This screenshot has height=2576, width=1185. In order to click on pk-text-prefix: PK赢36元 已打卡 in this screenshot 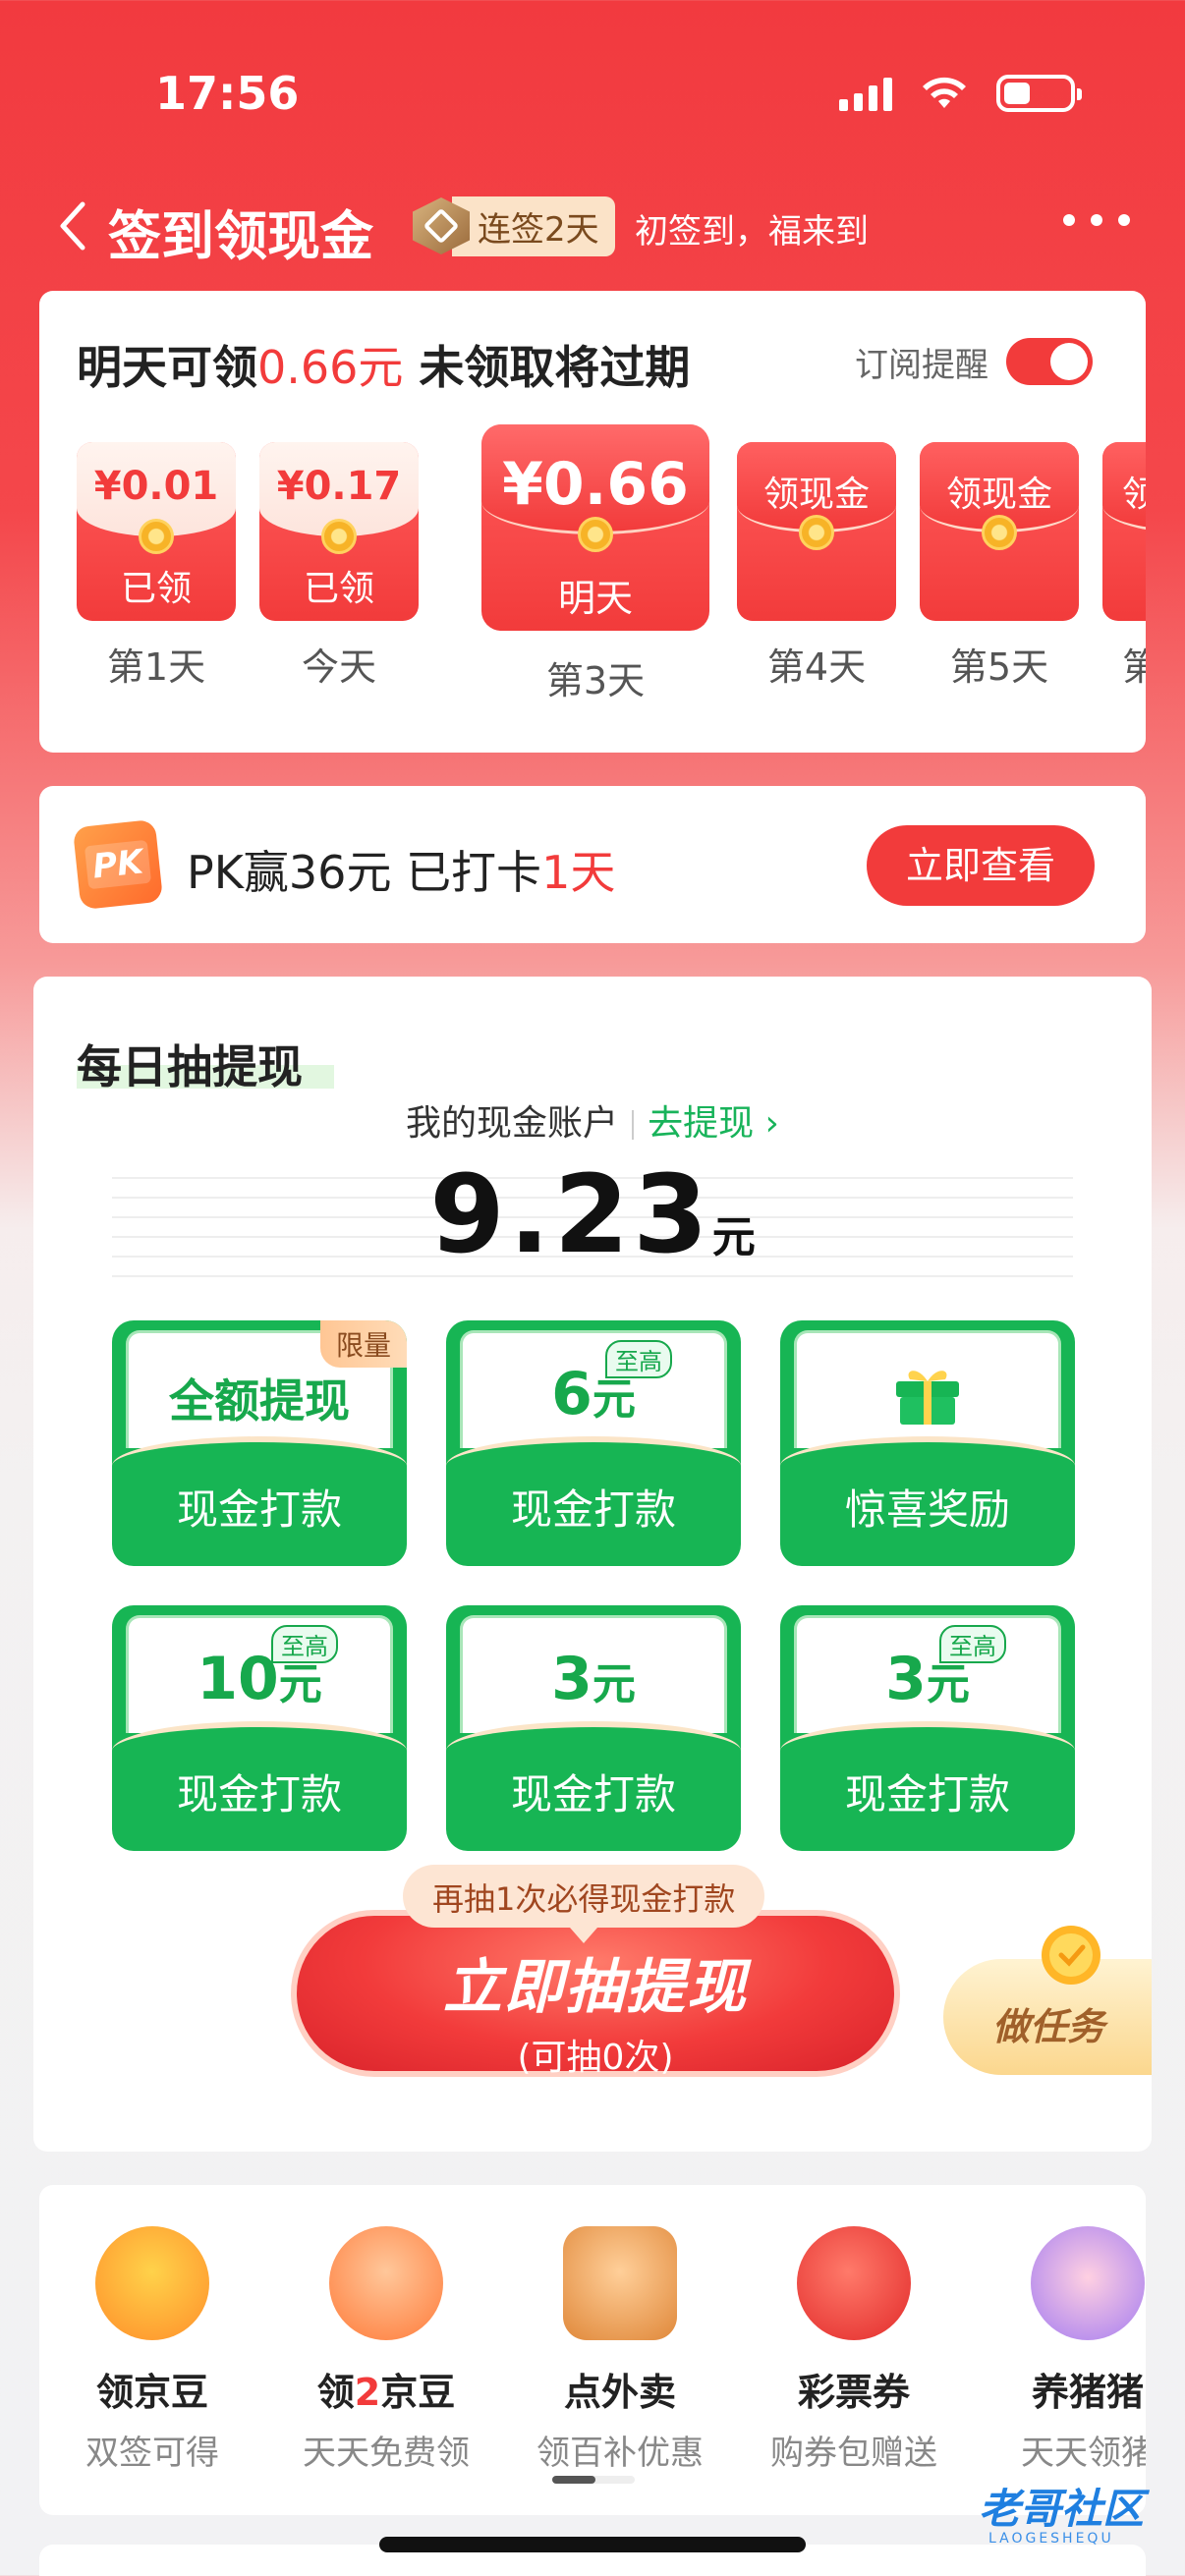, I will do `click(365, 872)`.